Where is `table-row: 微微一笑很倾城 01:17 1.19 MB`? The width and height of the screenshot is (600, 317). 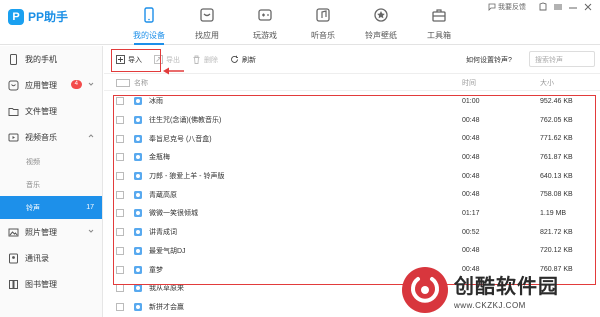
table-row: 微微一笑很倾城 01:17 1.19 MB is located at coordinates (352, 213).